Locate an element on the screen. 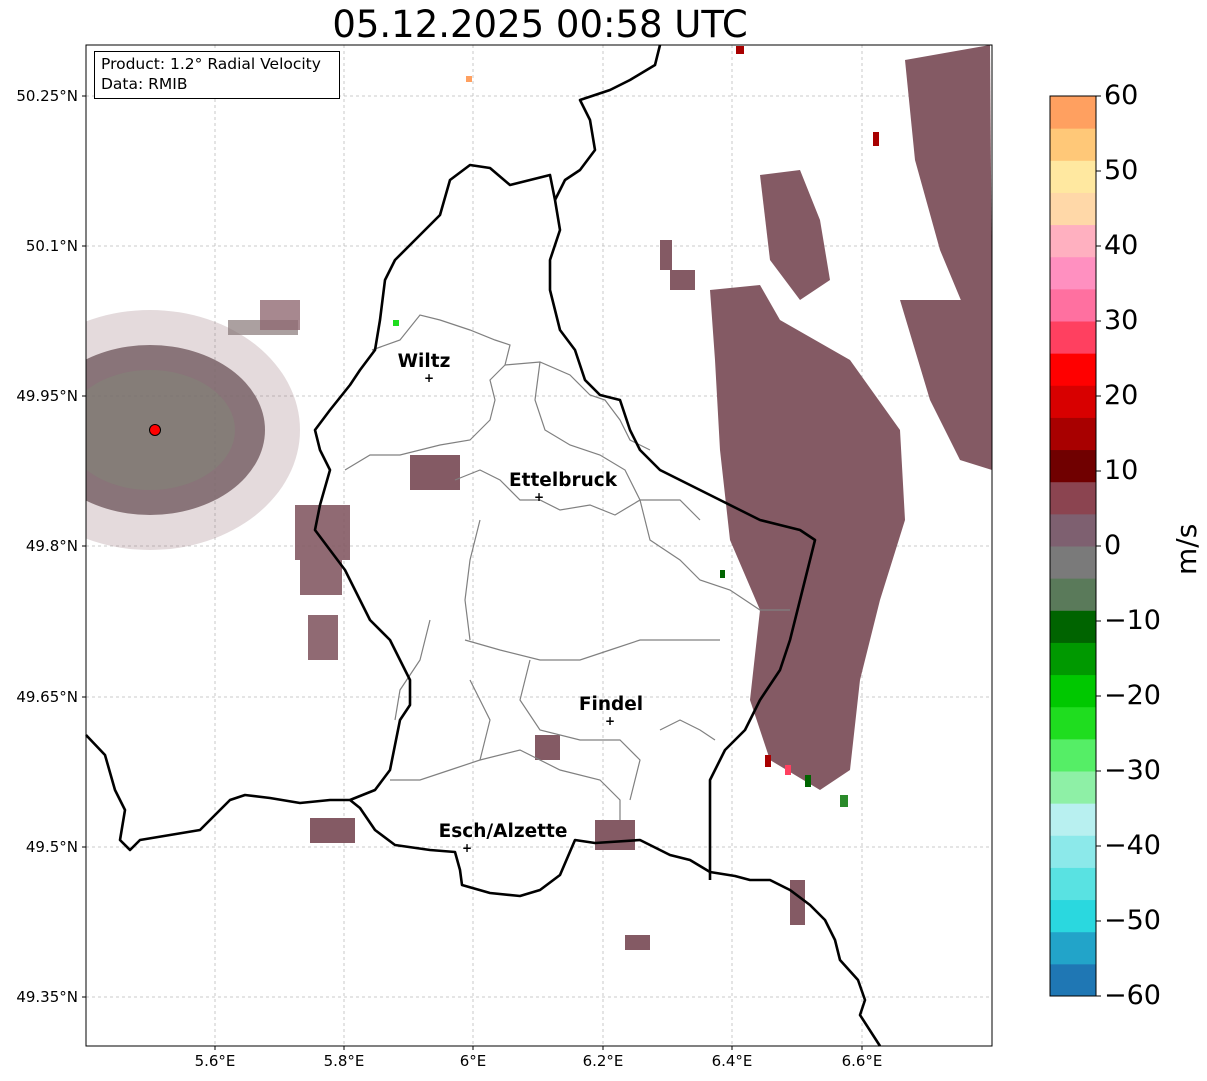 The height and width of the screenshot is (1081, 1207). lat-tick-label: 49.35°N is located at coordinates (47, 997).